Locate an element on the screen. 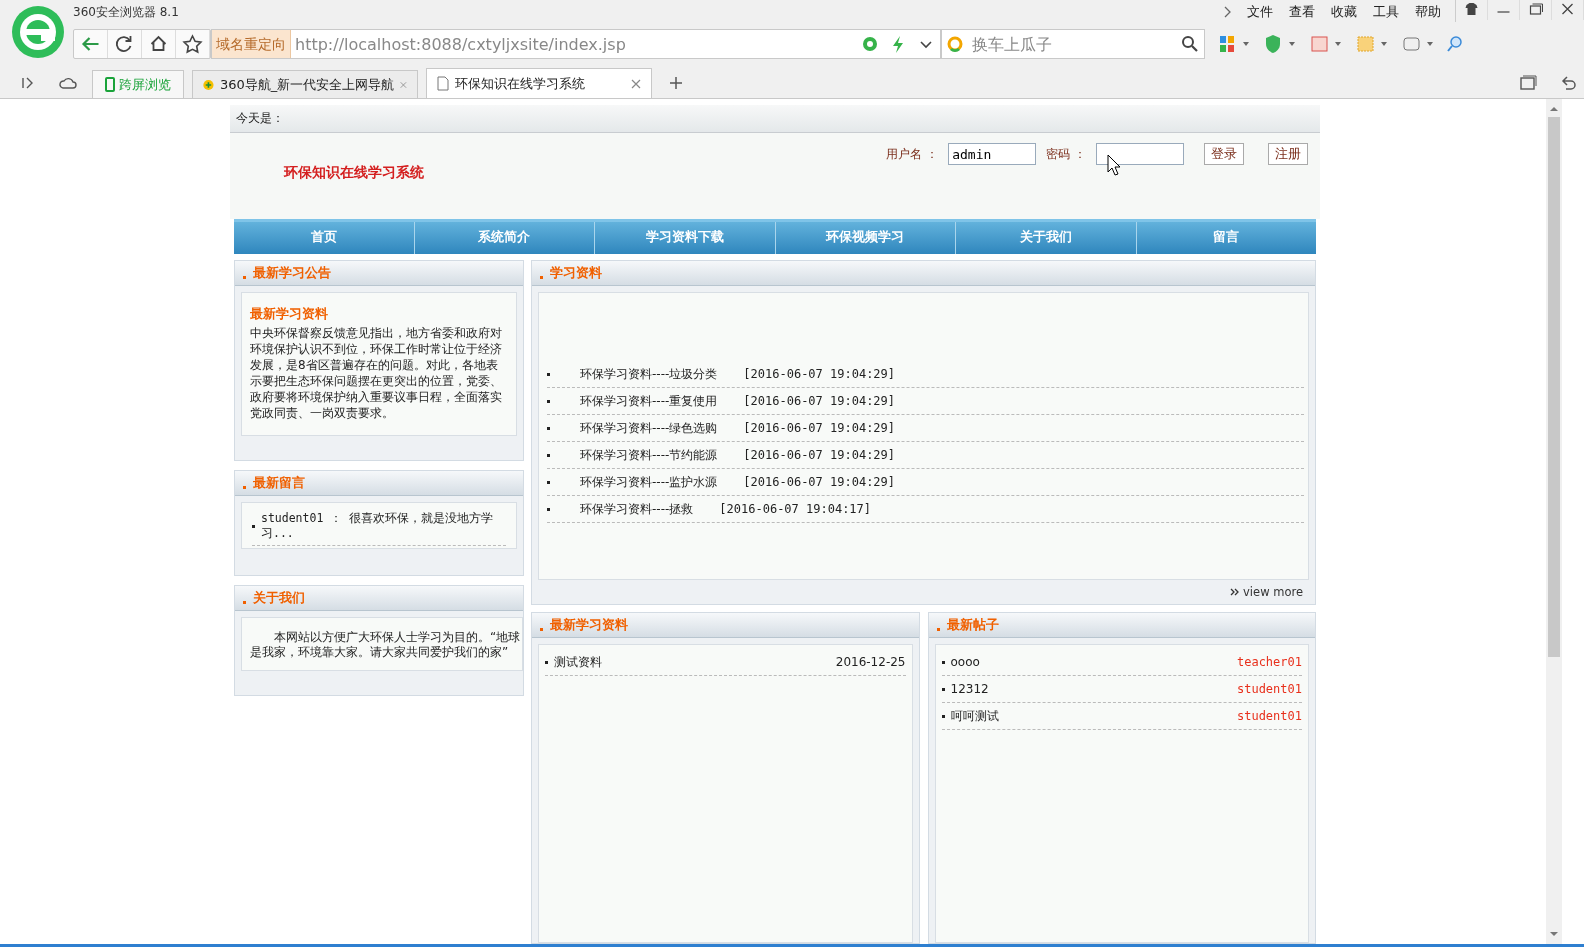 The image size is (1584, 947). date-bar: 今天是： is located at coordinates (775, 119).